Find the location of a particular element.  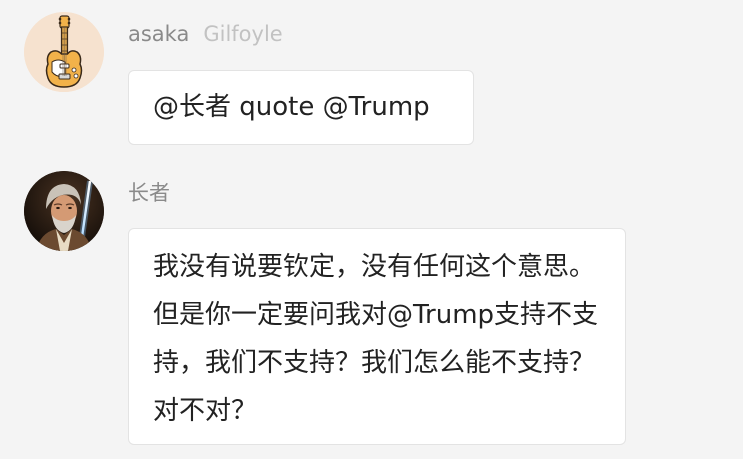

sender-name: asaka is located at coordinates (158, 34).